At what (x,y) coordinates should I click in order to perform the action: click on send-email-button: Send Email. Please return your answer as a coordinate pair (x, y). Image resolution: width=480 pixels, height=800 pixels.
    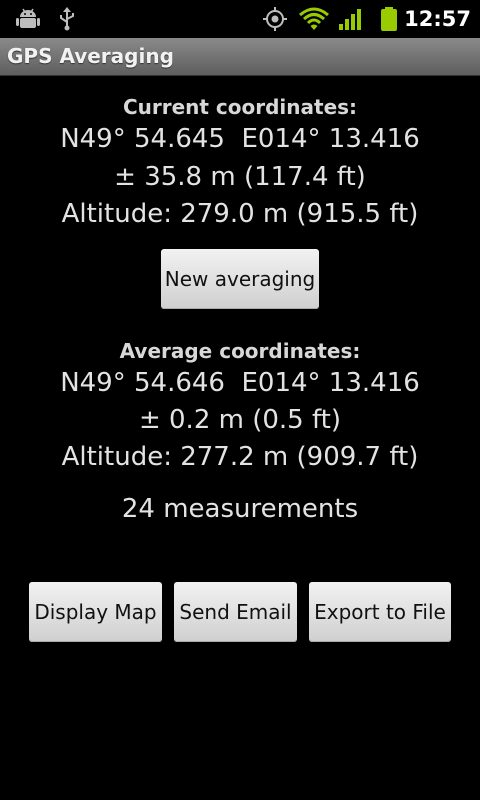
    Looking at the image, I should click on (235, 612).